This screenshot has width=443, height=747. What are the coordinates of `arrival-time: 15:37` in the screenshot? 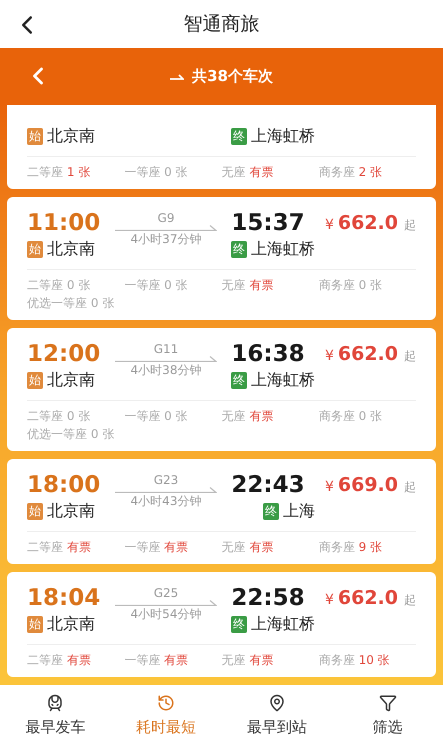 It's located at (268, 223).